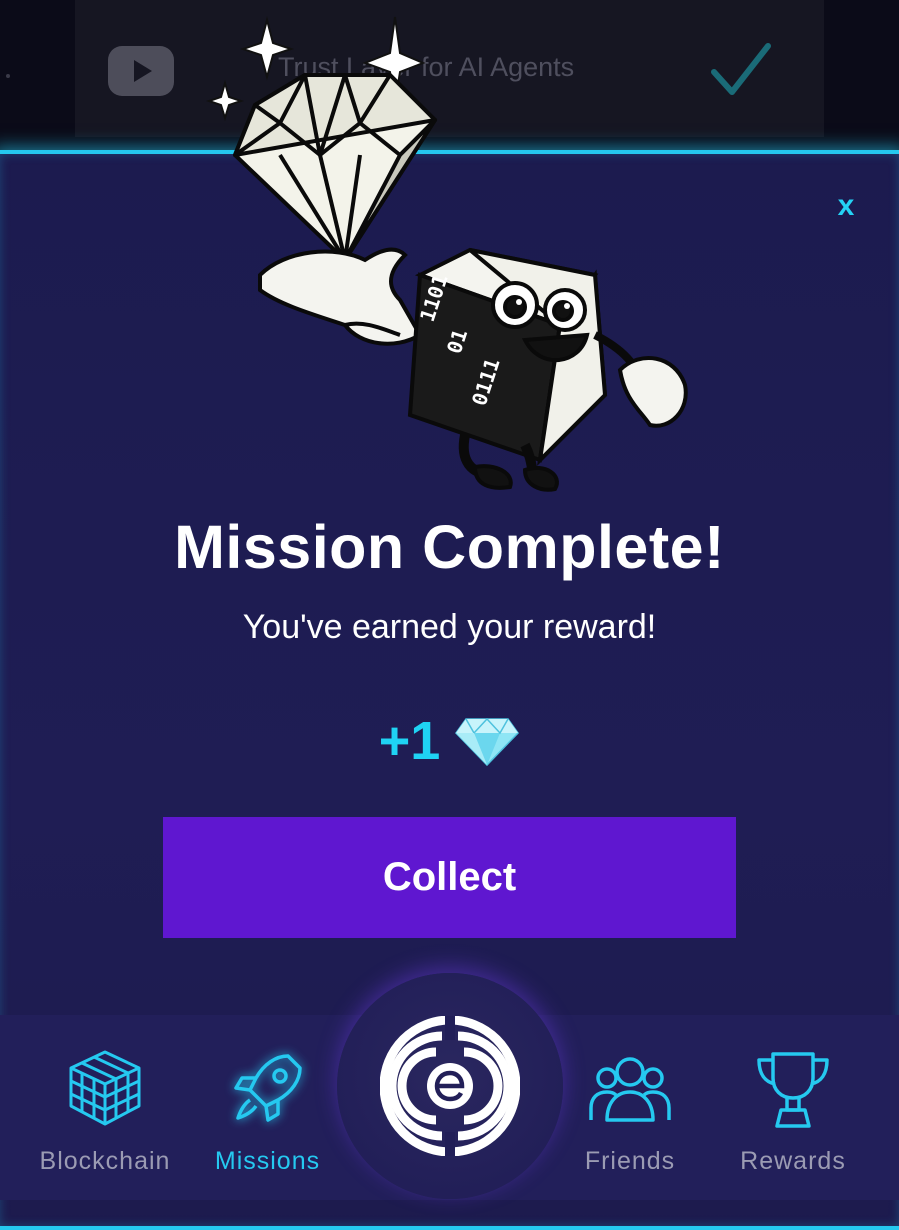  What do you see at coordinates (630, 1089) in the screenshot?
I see `people-icon` at bounding box center [630, 1089].